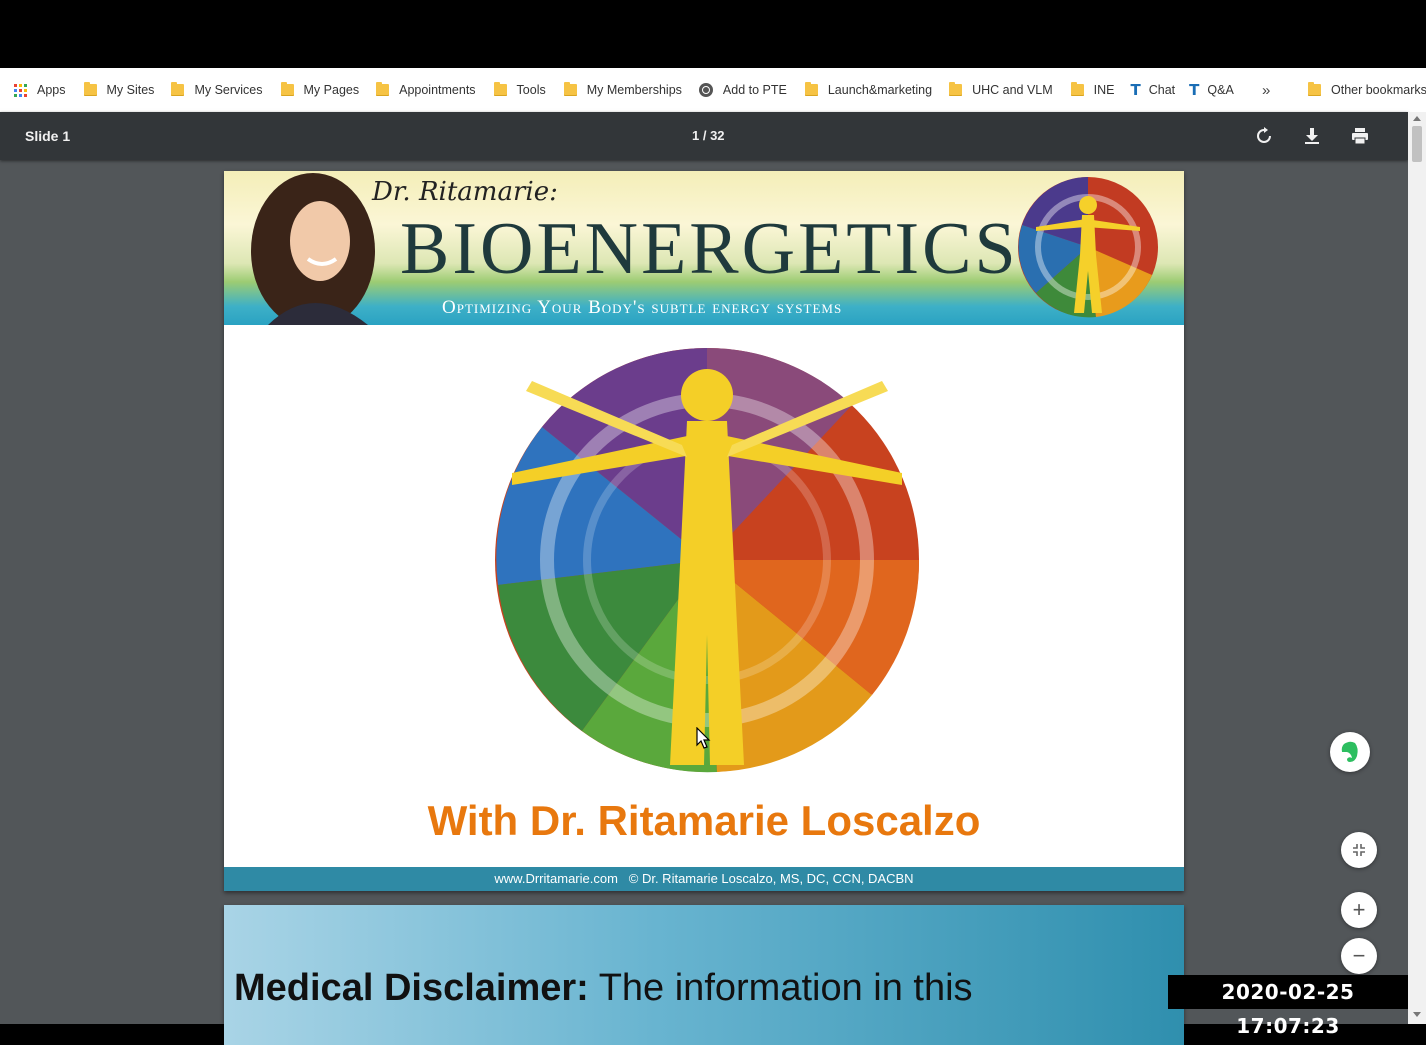  I want to click on disclaimer-body: The information in this, so click(780, 988).